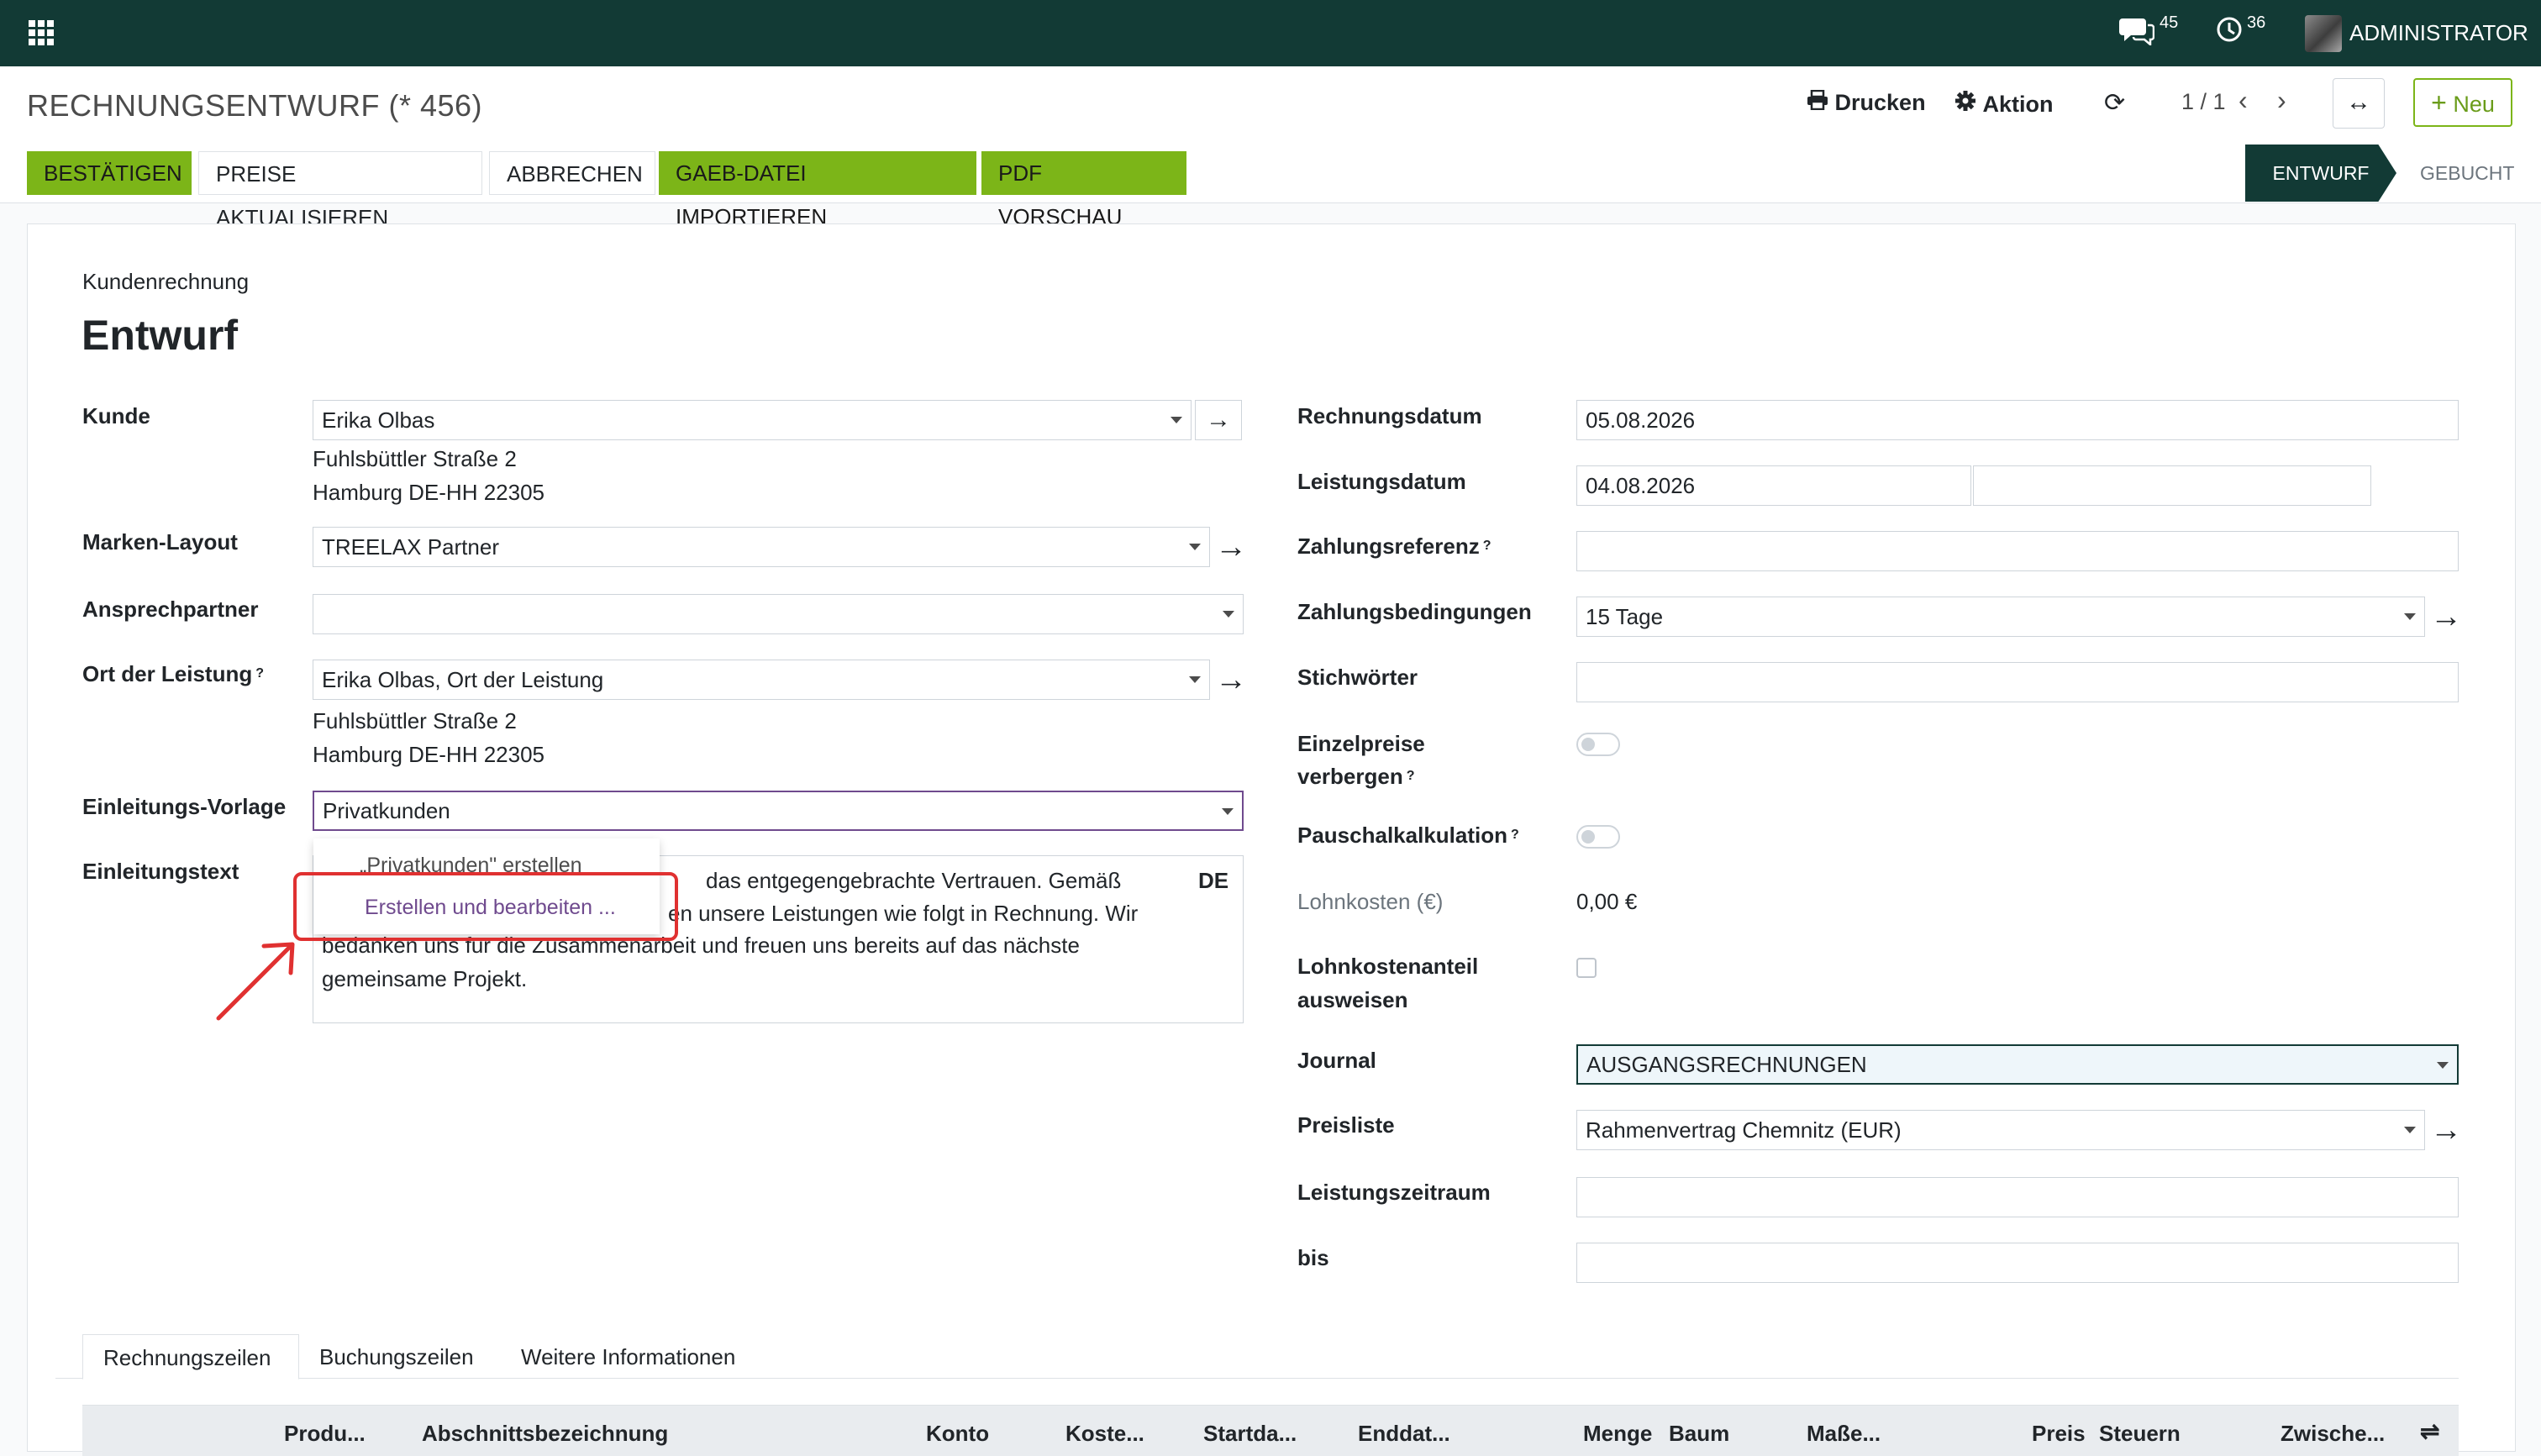  Describe the element at coordinates (2114, 103) in the screenshot. I see `reload-icon: ⟳` at that location.